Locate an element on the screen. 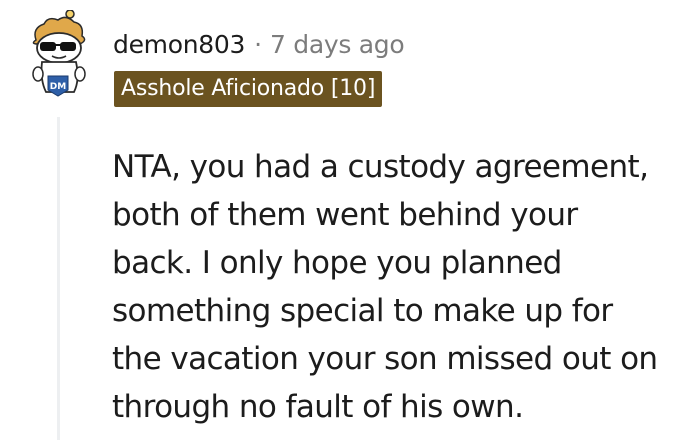  comment-body-line: both of them went behind your is located at coordinates (345, 215).